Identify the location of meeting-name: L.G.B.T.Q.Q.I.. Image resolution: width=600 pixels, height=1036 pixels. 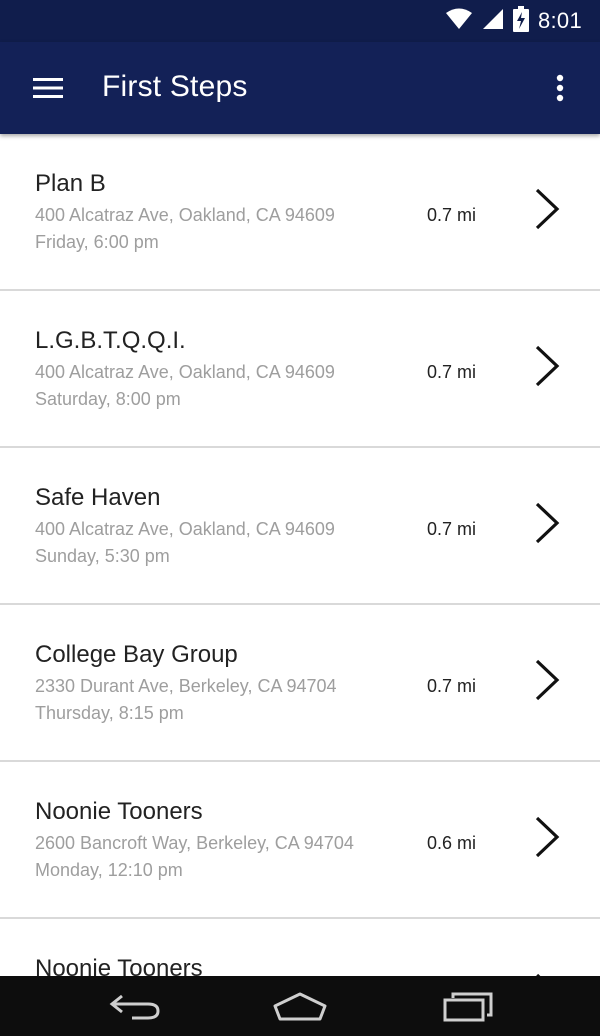
(110, 340).